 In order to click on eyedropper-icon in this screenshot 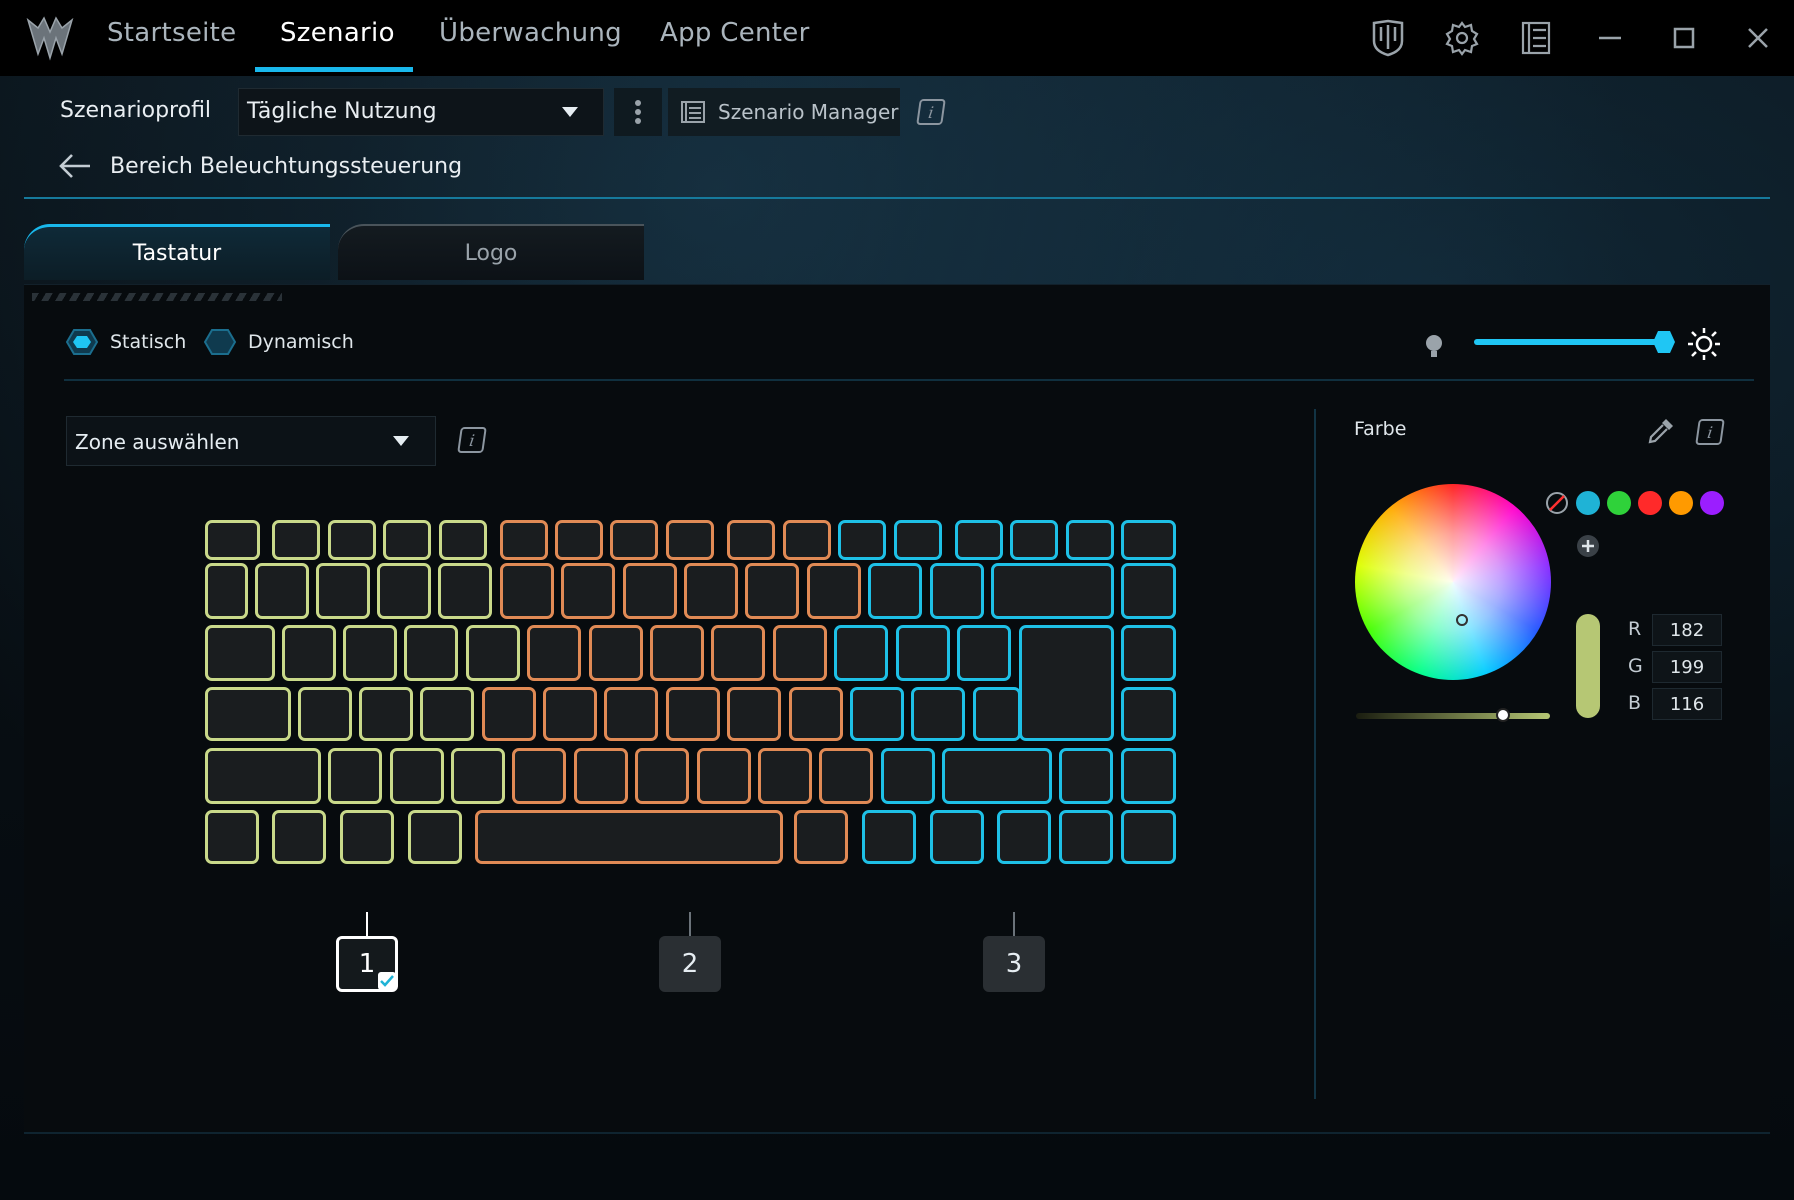, I will do `click(1661, 431)`.